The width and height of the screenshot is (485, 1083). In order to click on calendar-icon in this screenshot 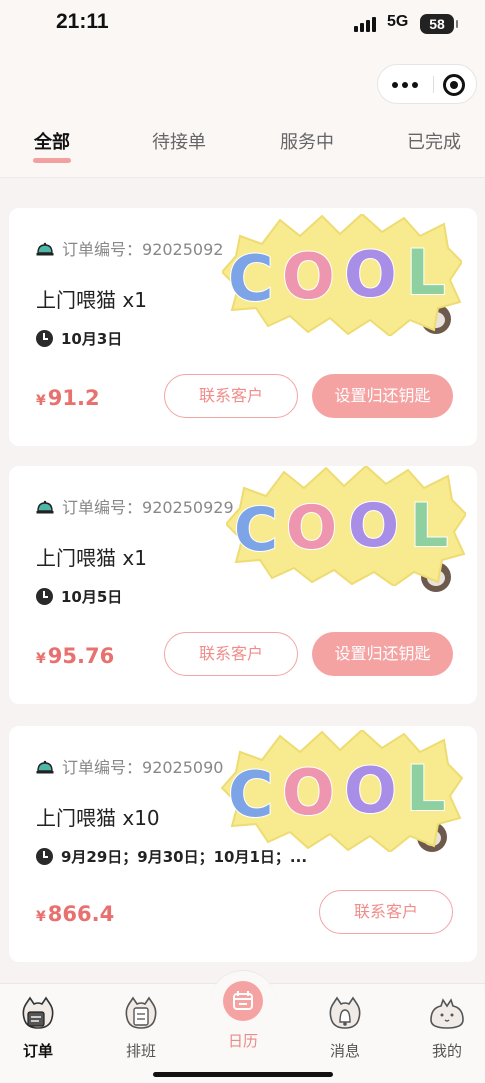, I will do `click(243, 1000)`.